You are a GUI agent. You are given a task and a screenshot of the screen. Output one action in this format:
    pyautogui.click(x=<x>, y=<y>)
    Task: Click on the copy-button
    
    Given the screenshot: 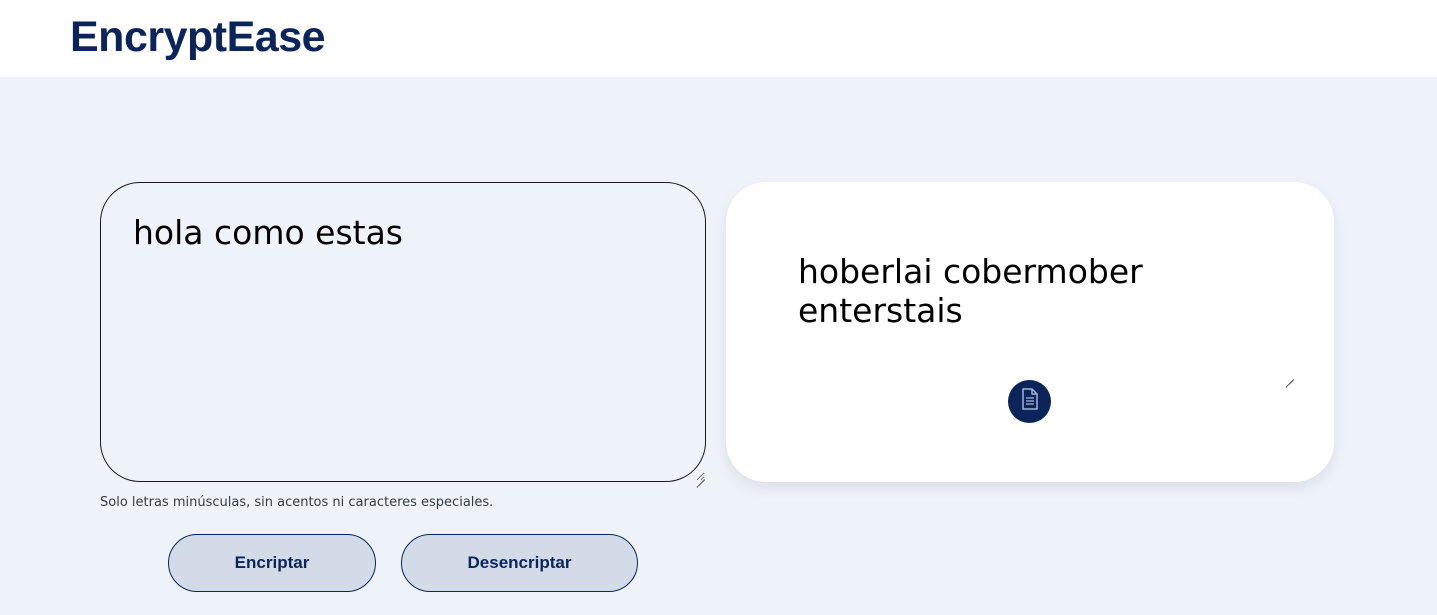 What is the action you would take?
    pyautogui.click(x=1029, y=401)
    